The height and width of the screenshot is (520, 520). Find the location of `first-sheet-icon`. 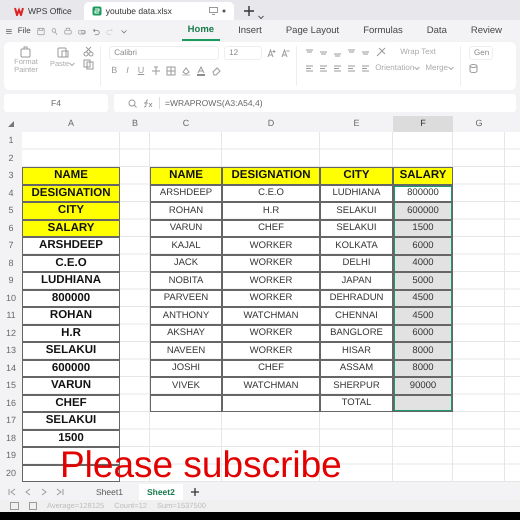

first-sheet-icon is located at coordinates (12, 492).